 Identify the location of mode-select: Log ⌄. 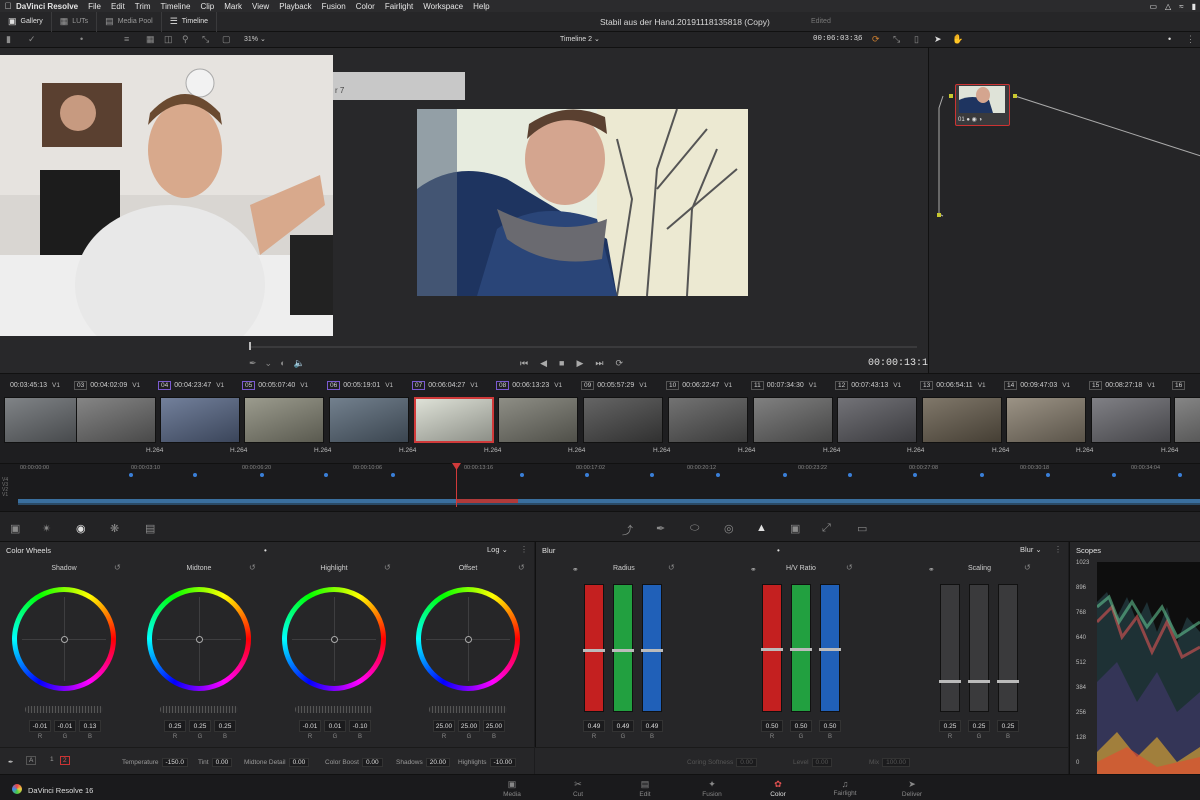
(497, 549).